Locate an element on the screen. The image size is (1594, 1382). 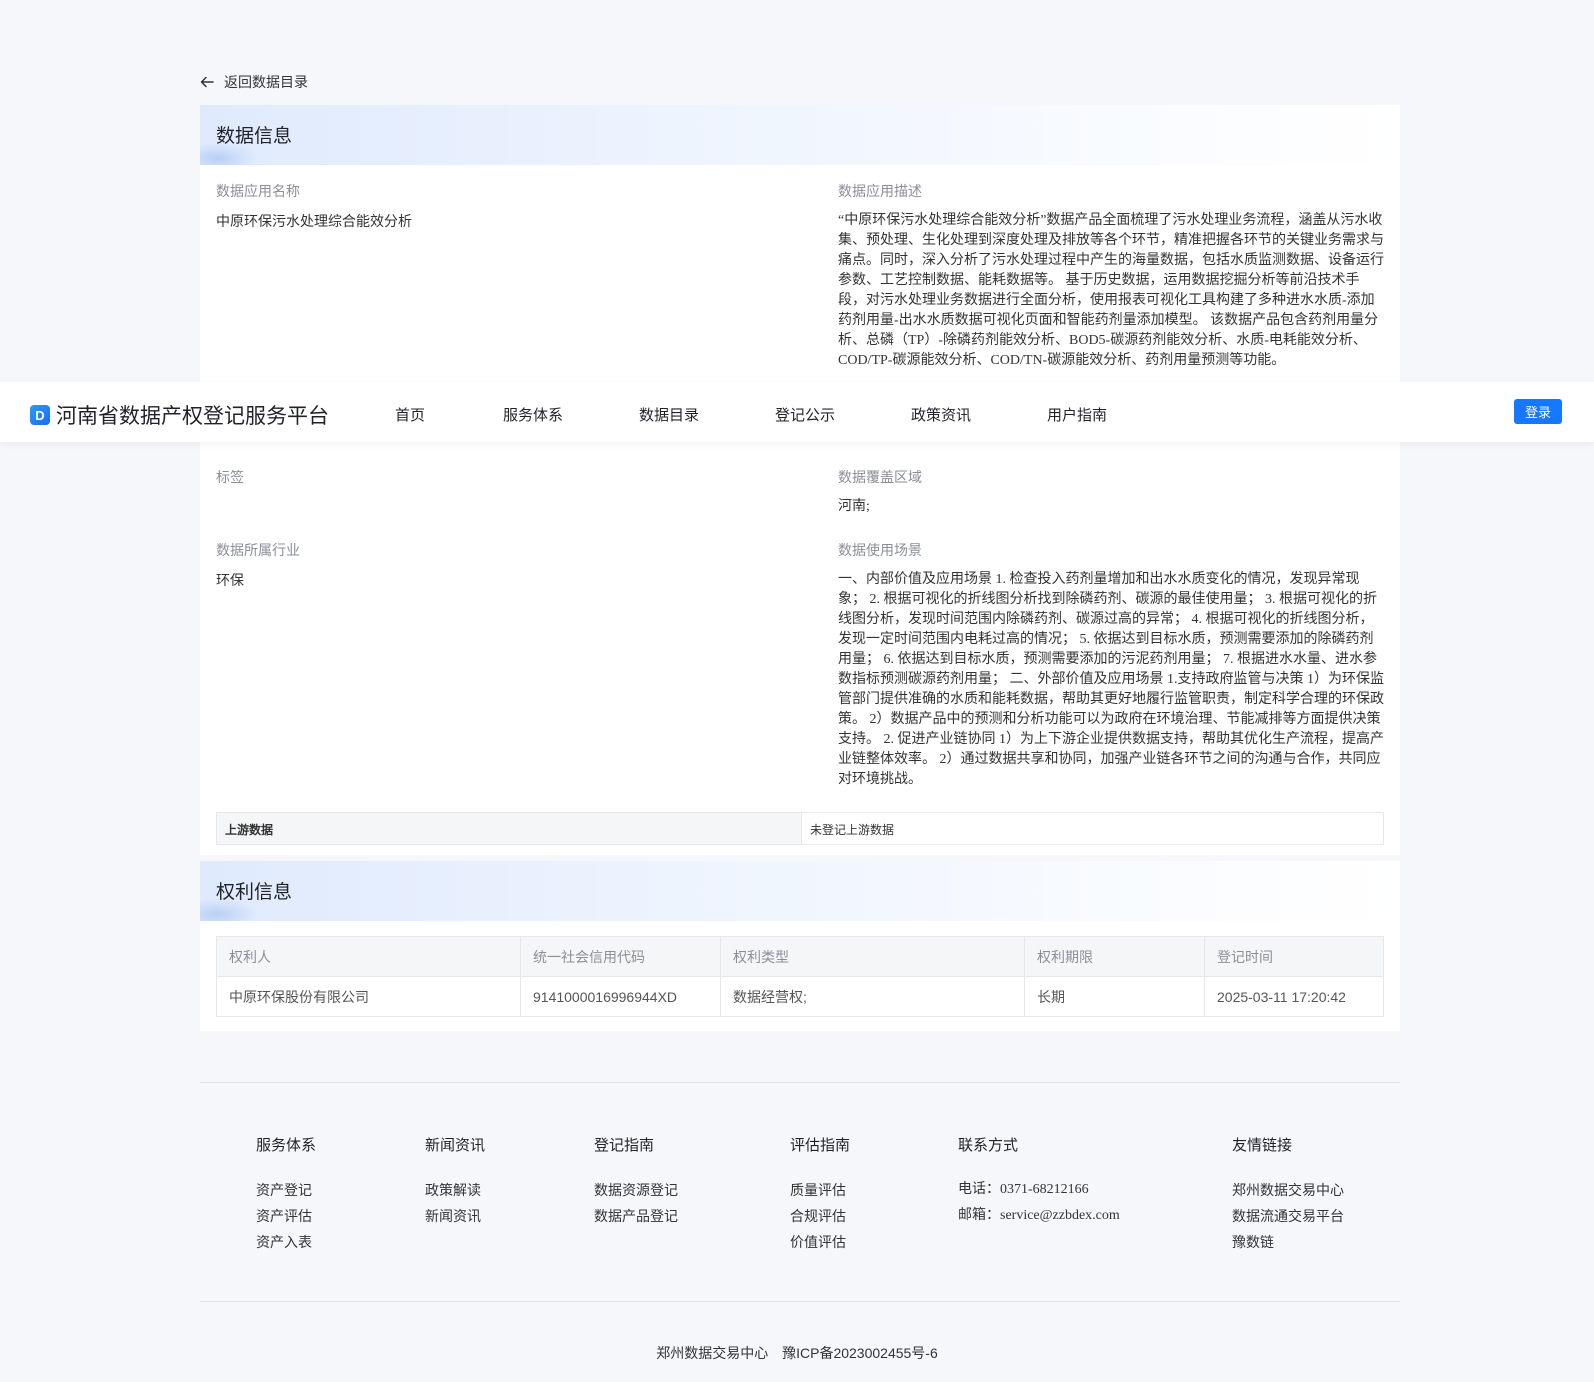
table-cell: 9141000016996944XD is located at coordinates (620, 996).